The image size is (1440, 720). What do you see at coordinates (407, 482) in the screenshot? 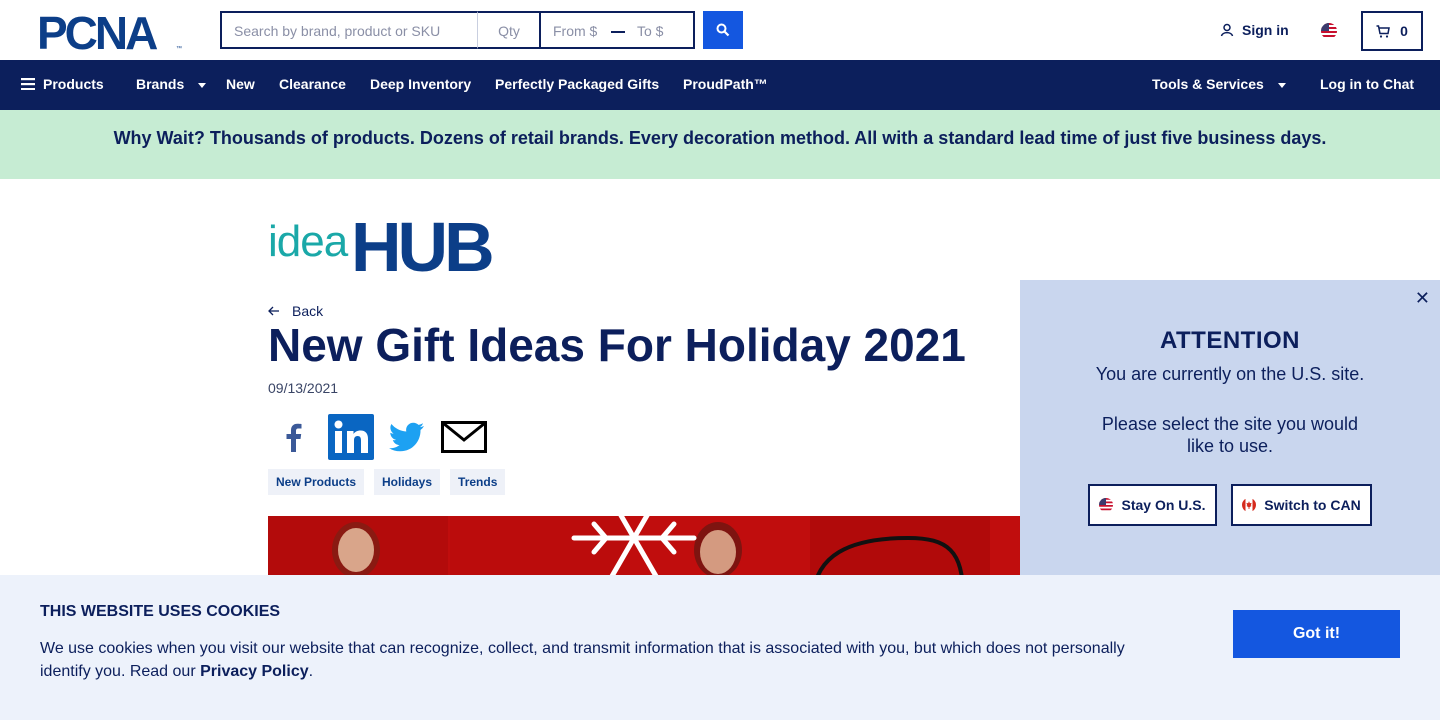
I see `tag-holidays: Holidays` at bounding box center [407, 482].